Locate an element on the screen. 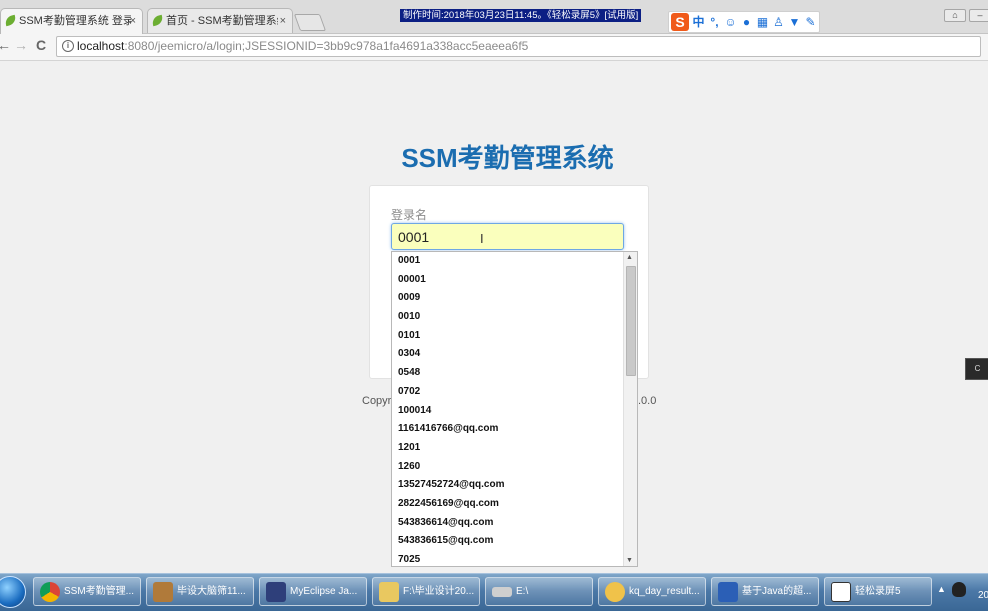 The width and height of the screenshot is (988, 611). autocomplete-item: 0010 is located at coordinates (514, 317).